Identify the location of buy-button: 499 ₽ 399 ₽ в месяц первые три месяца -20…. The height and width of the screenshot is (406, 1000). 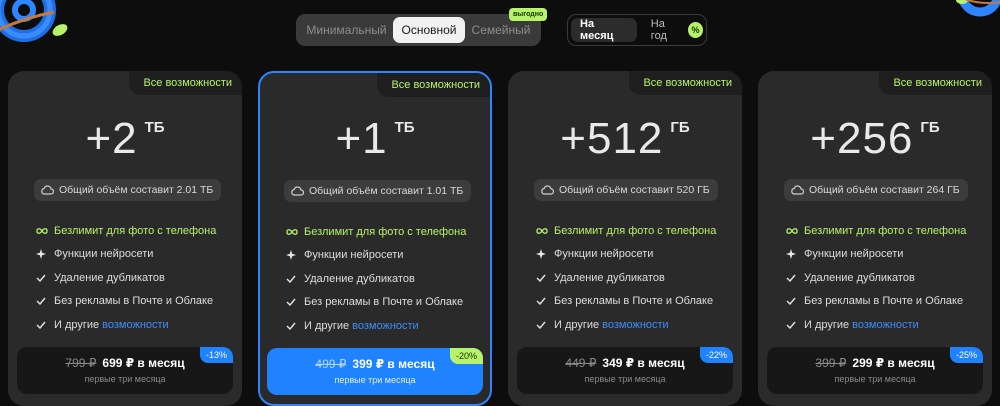
(375, 371).